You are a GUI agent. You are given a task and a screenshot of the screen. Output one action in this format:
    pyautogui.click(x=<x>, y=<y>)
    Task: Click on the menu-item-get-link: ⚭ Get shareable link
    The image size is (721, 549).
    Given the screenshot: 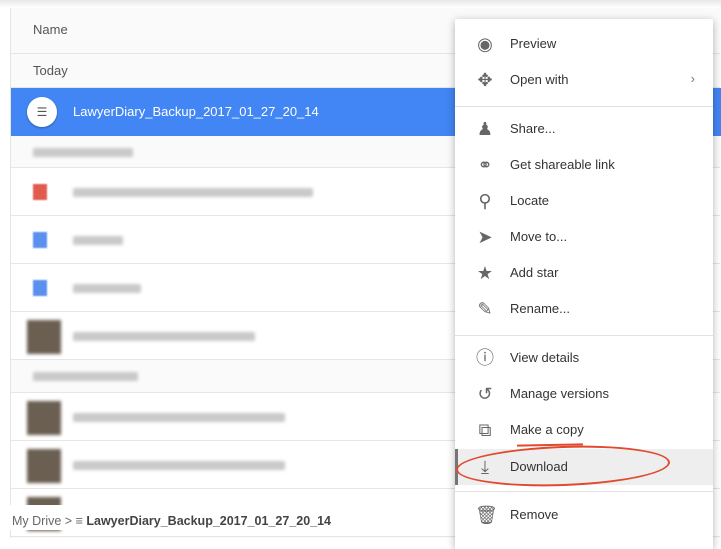 What is the action you would take?
    pyautogui.click(x=584, y=165)
    